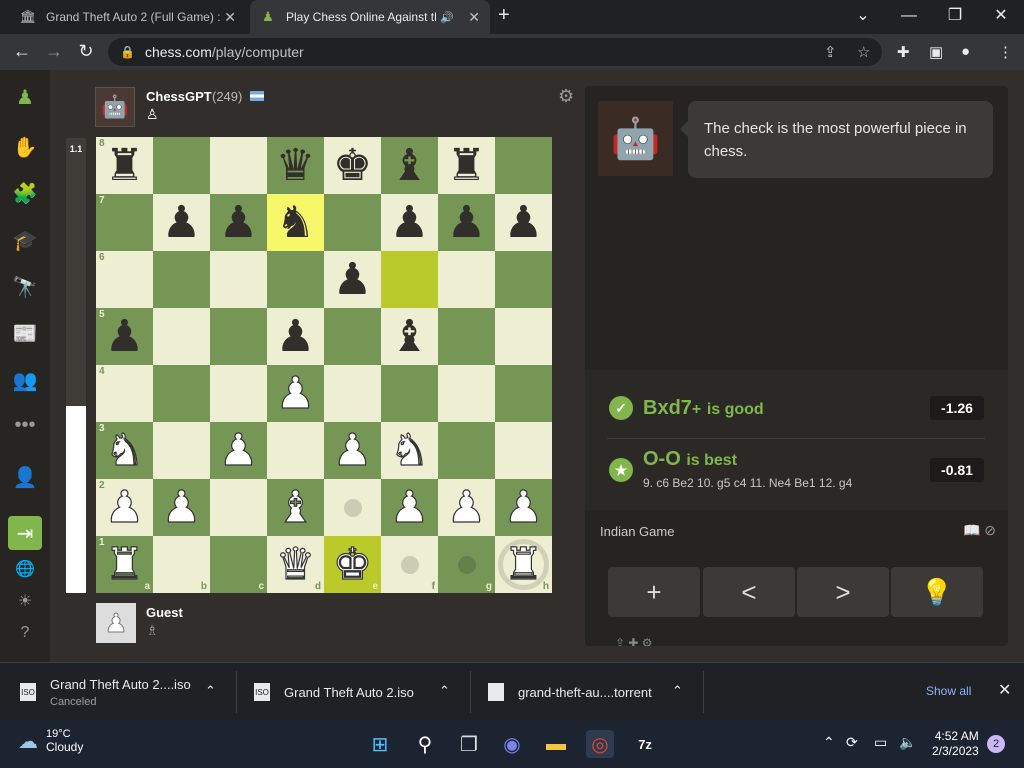 Image resolution: width=1024 pixels, height=768 pixels. What do you see at coordinates (409, 393) in the screenshot?
I see `square-f4` at bounding box center [409, 393].